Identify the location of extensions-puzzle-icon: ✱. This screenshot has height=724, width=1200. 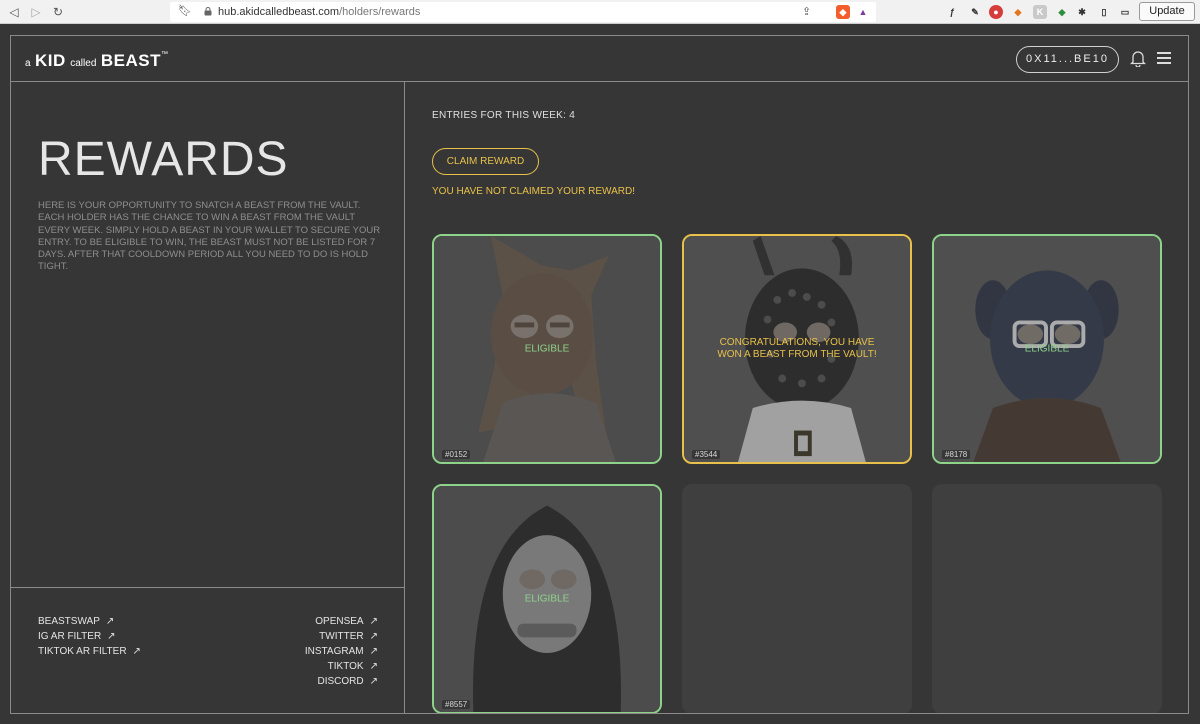
(1082, 12).